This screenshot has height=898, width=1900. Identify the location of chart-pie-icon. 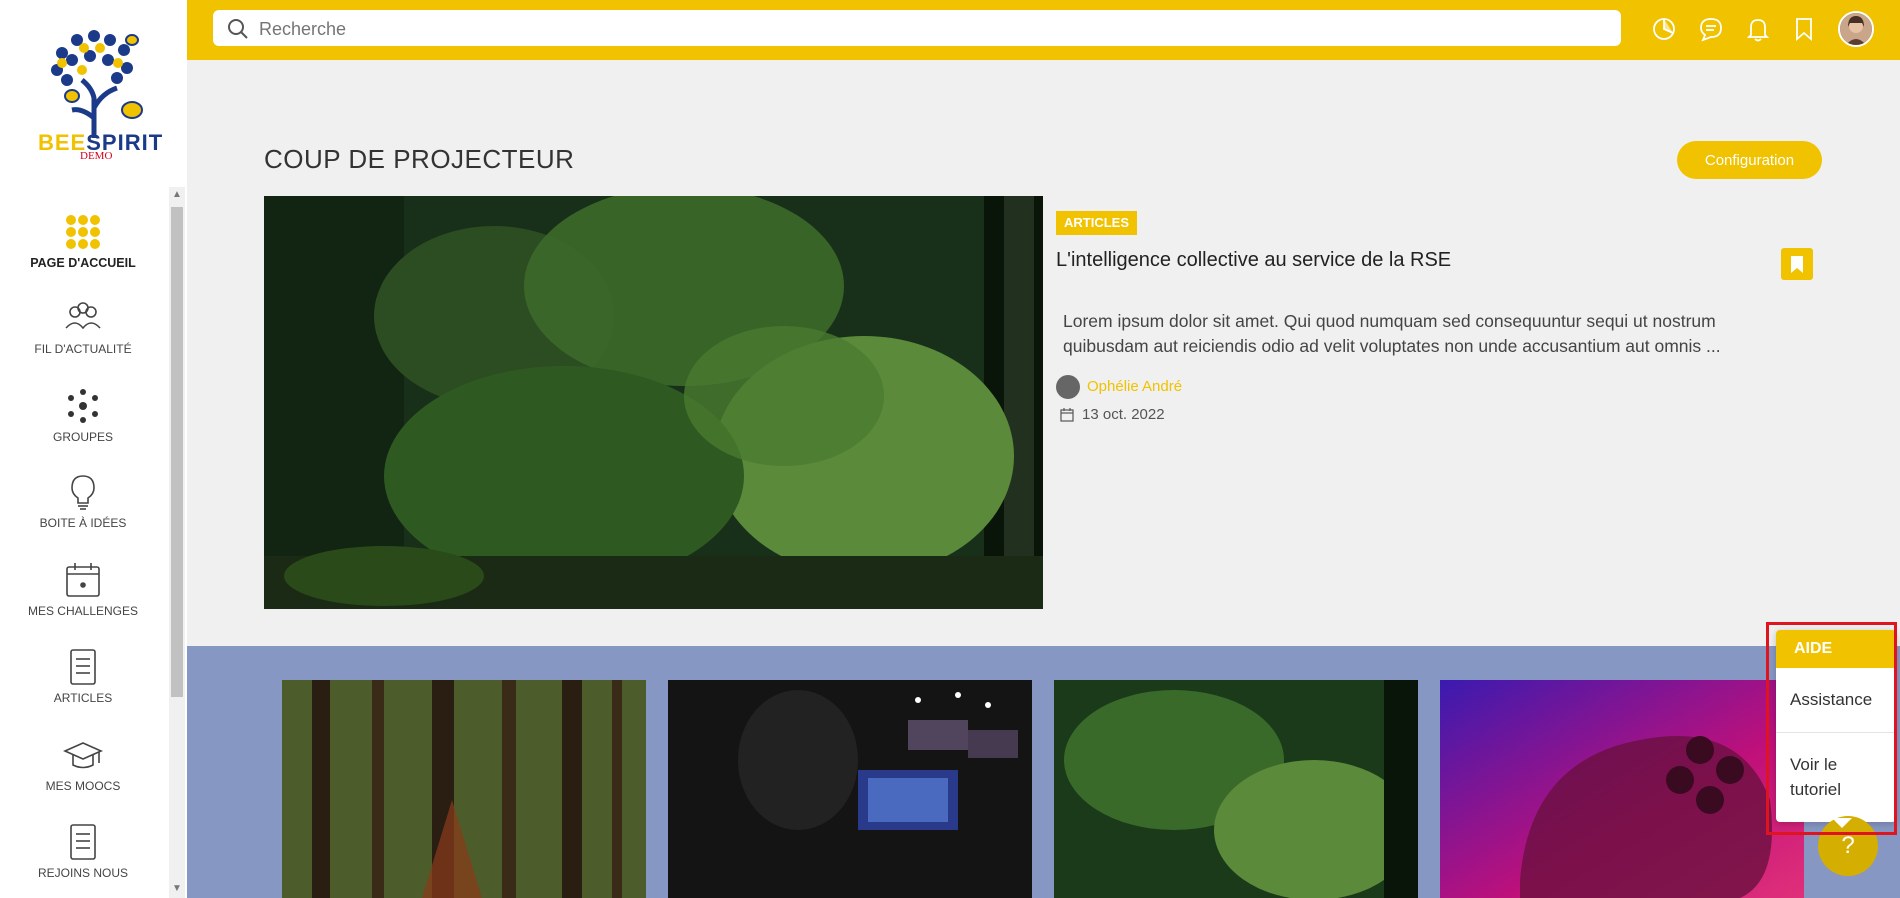
(1664, 29).